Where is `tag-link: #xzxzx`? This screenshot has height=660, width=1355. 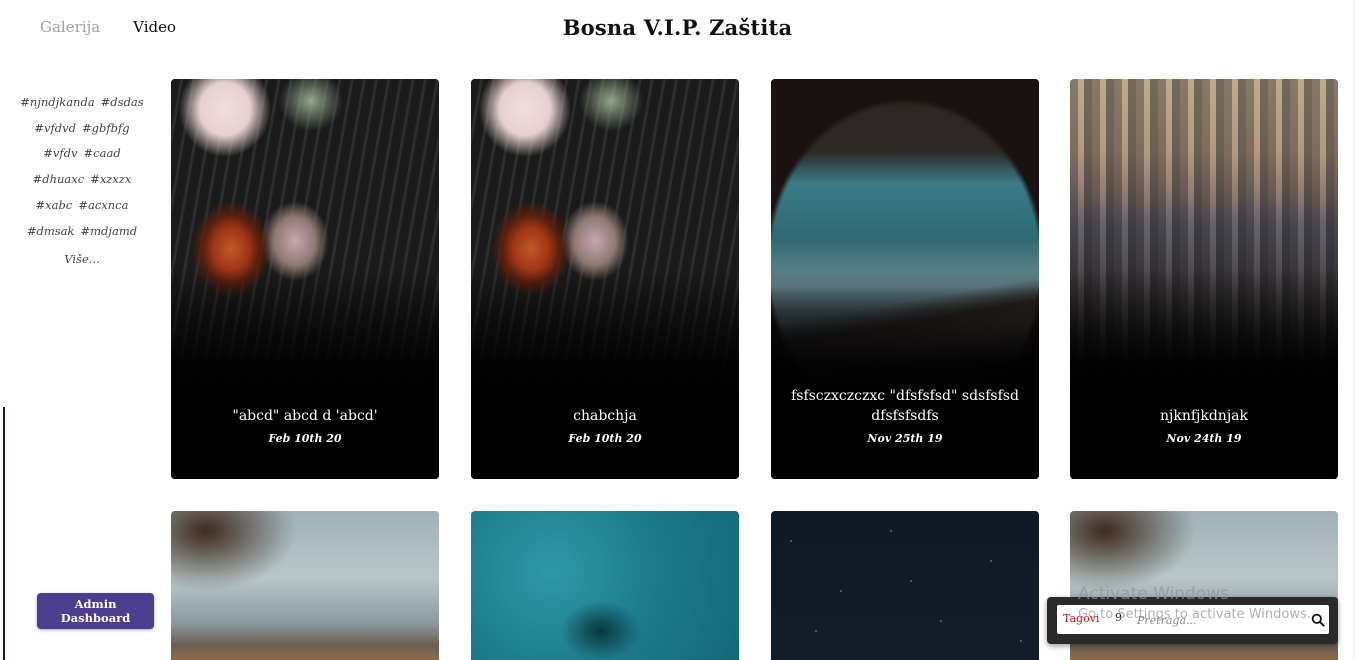
tag-link: #xzxzx is located at coordinates (110, 180).